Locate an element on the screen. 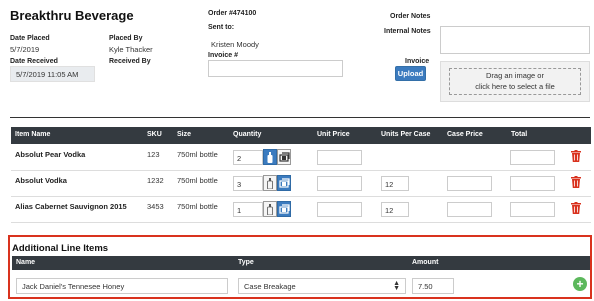 The height and width of the screenshot is (301, 594). col-sku: SKU is located at coordinates (154, 134).